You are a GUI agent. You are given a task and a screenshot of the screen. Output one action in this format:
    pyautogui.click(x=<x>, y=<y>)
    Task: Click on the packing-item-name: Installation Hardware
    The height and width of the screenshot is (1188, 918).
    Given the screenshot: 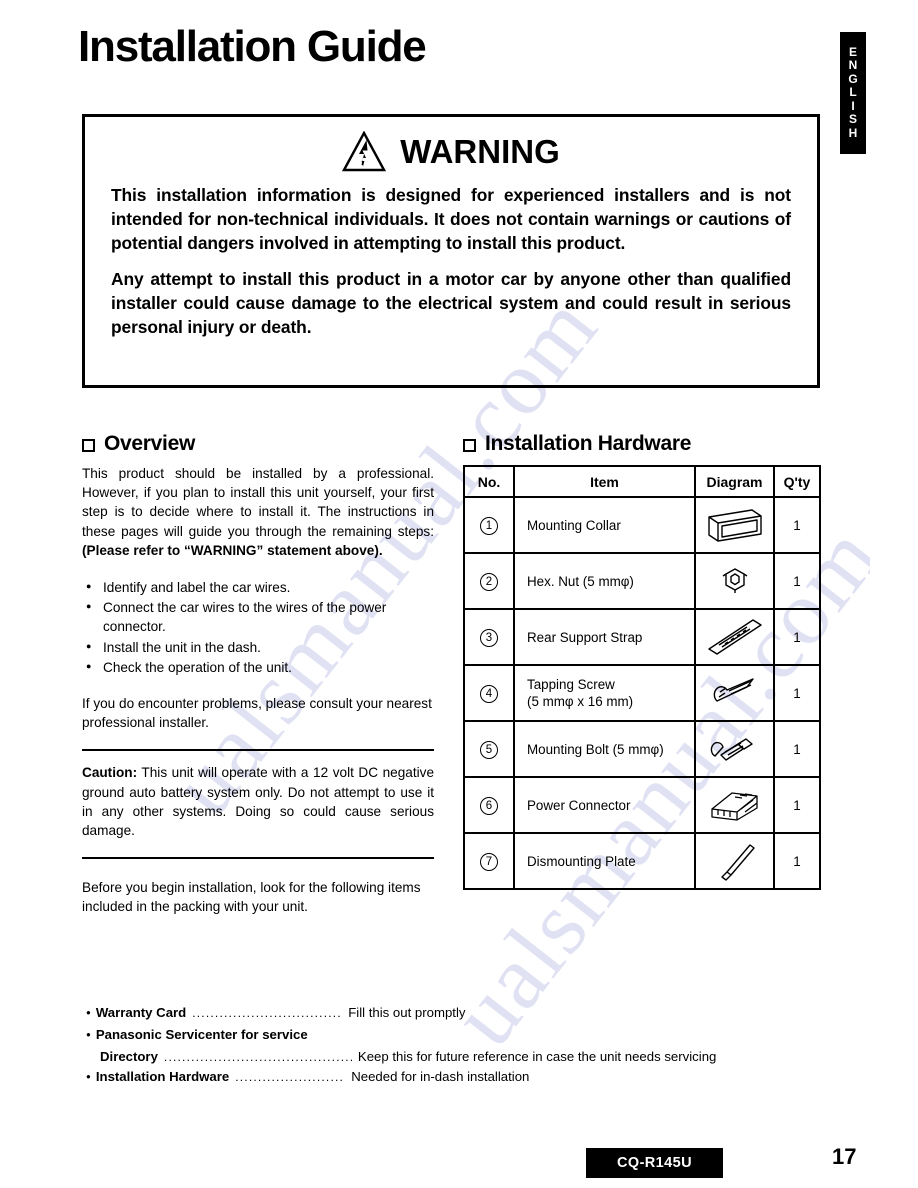 What is the action you would take?
    pyautogui.click(x=162, y=1076)
    